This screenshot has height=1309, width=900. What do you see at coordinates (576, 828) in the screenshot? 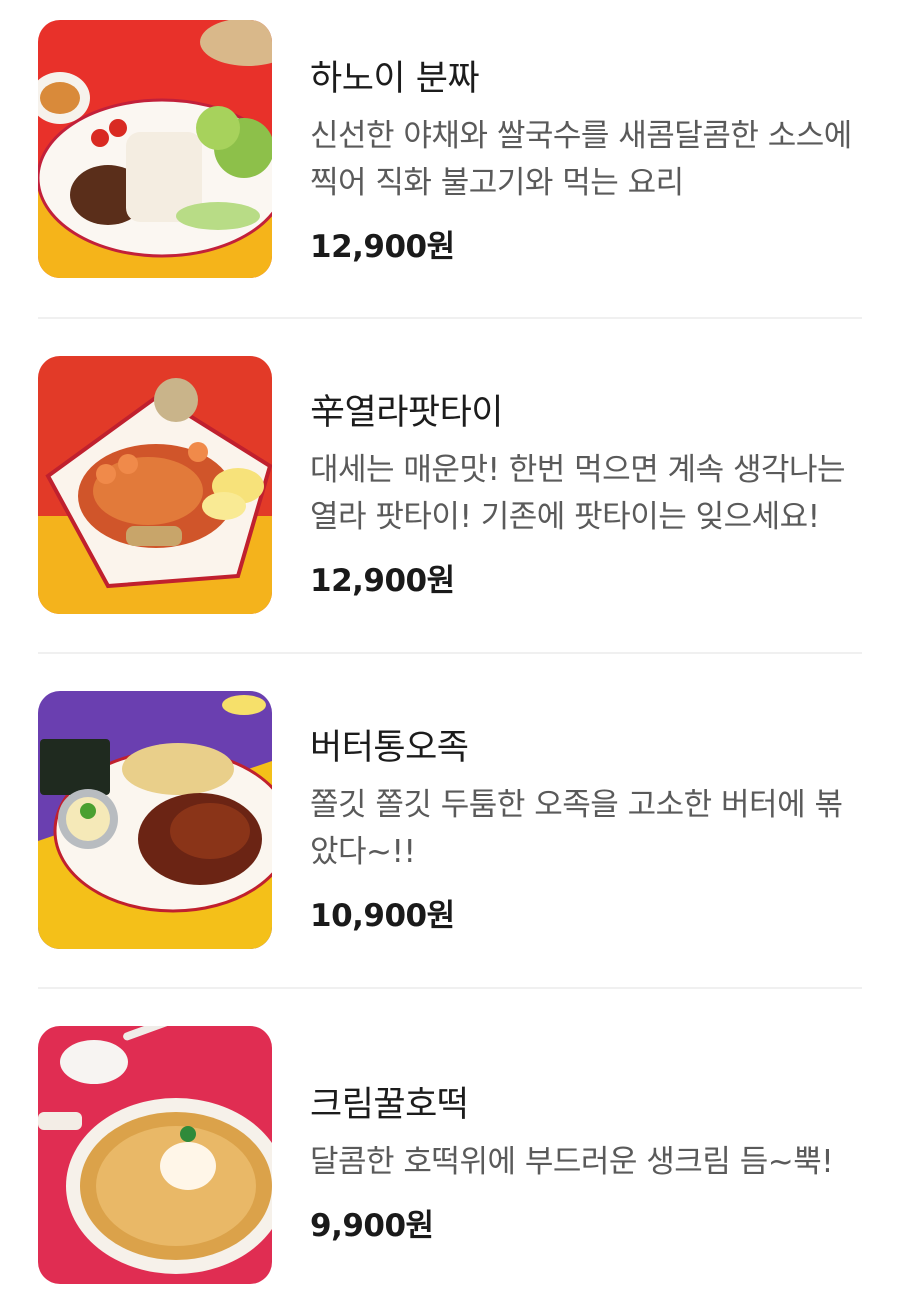
I see `menu-item-description: 쫄깃 쫄깃 두툼한 오족을 고소한 버터에 볶았다~!!` at bounding box center [576, 828].